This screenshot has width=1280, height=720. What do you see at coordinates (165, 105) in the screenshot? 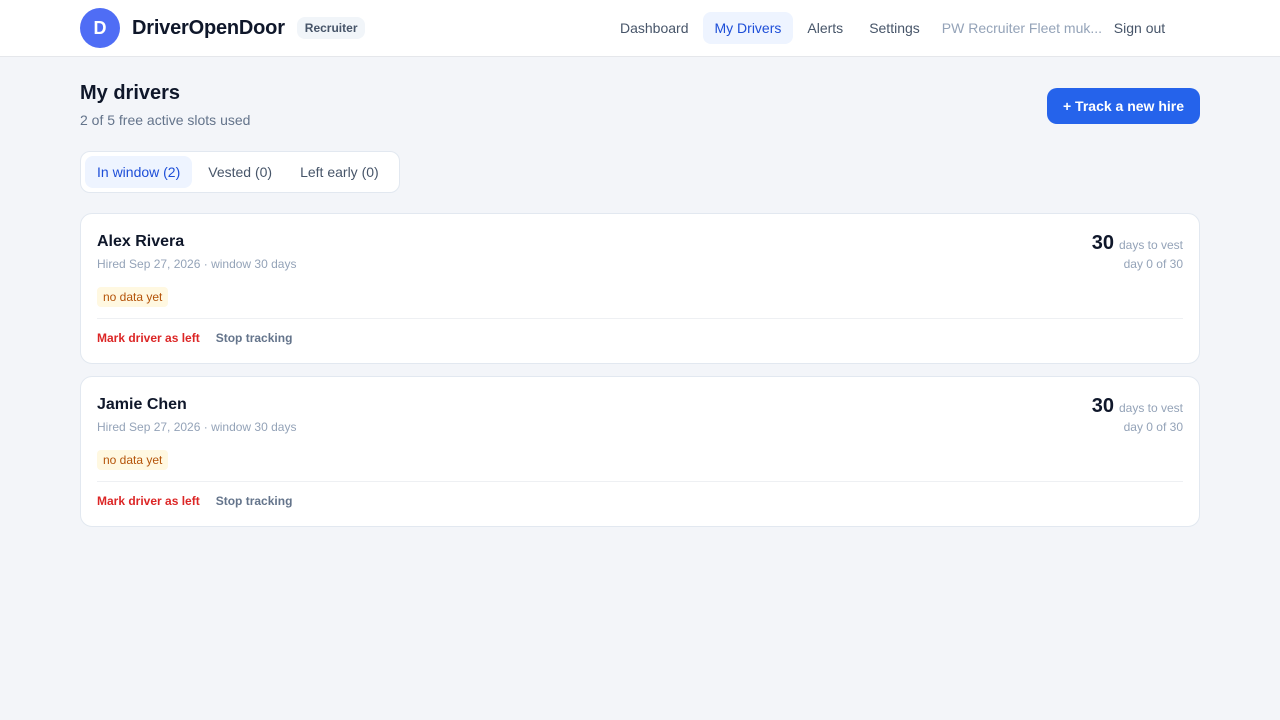
I see `page-header: My drivers 2 of 5 free active slots used` at bounding box center [165, 105].